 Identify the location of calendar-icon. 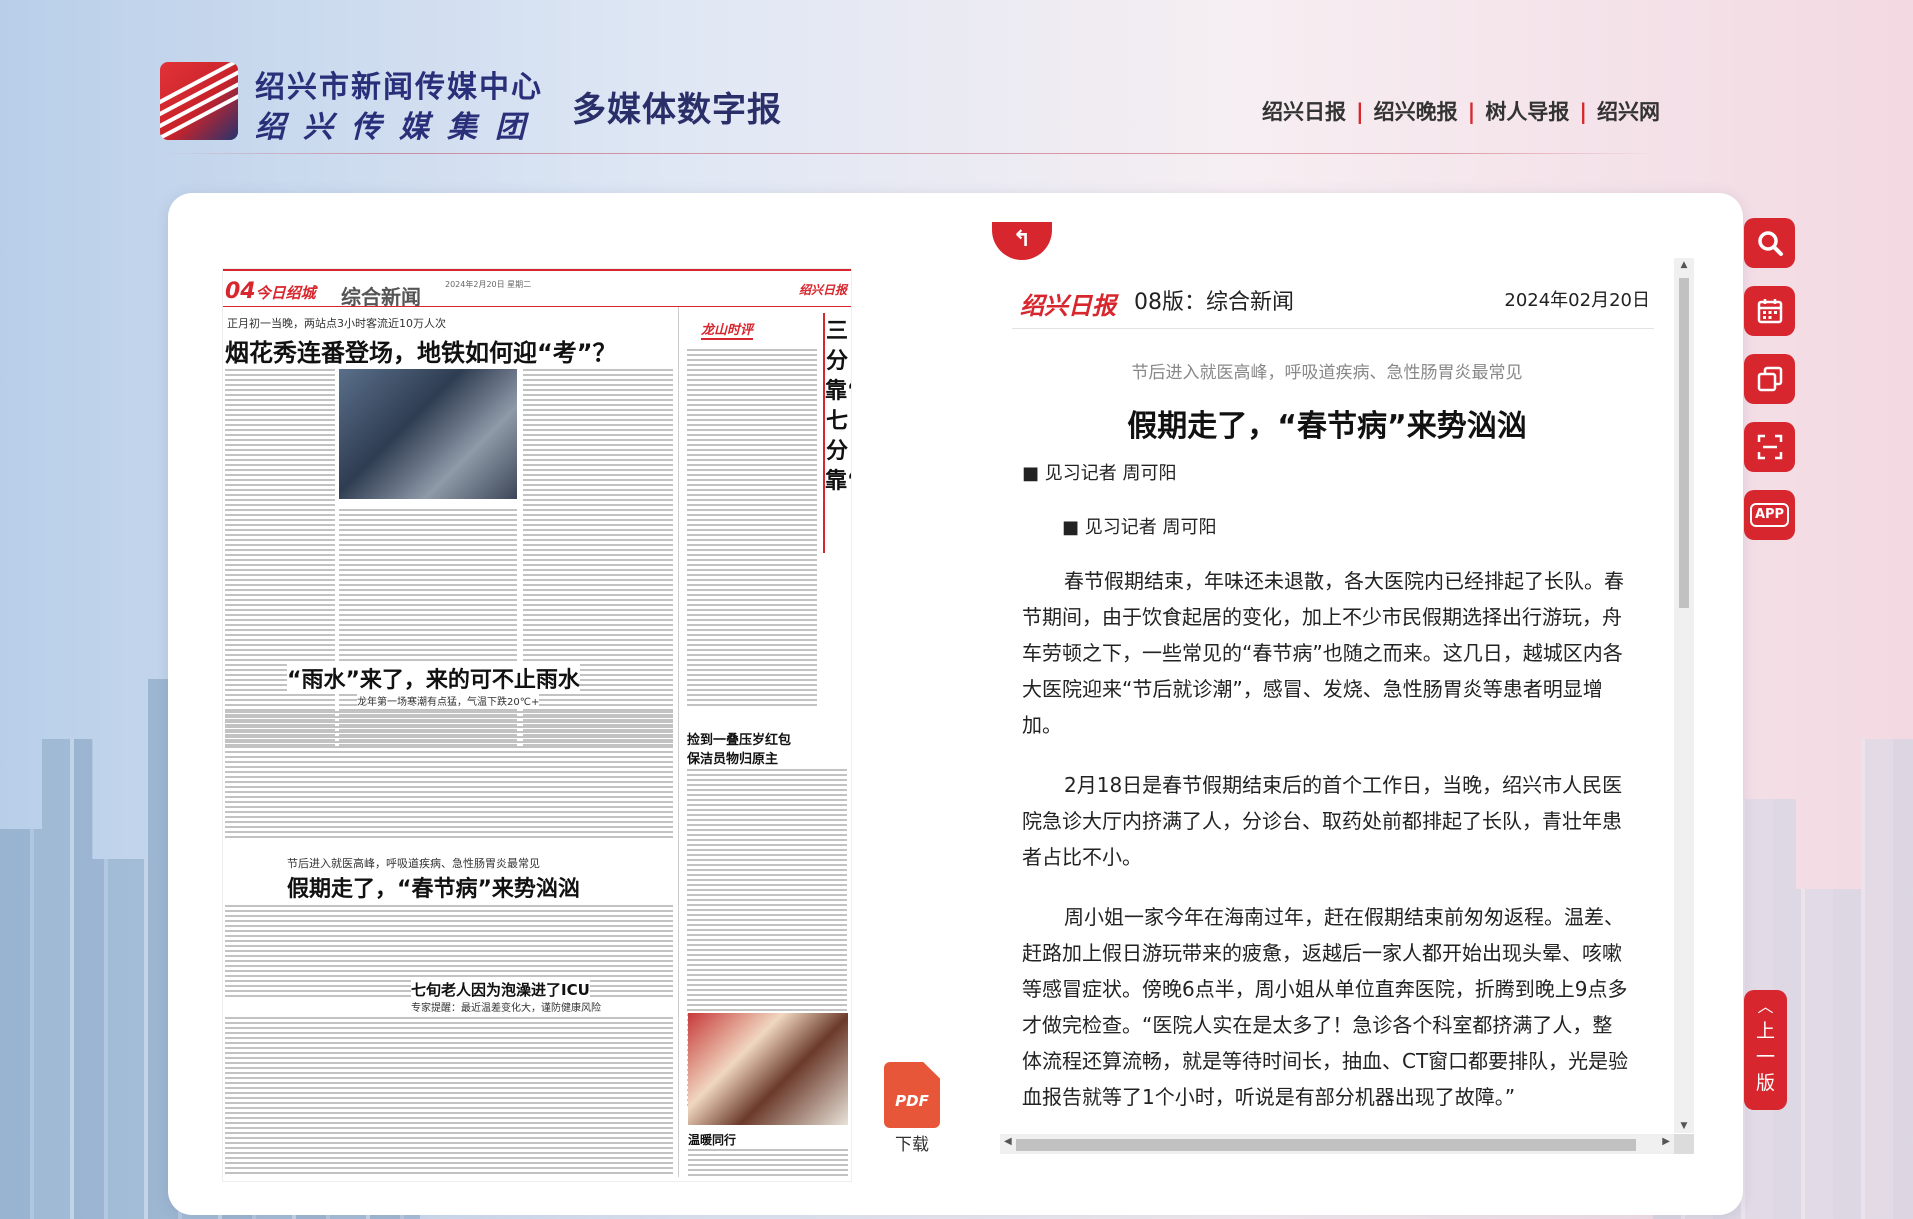
(1769, 311).